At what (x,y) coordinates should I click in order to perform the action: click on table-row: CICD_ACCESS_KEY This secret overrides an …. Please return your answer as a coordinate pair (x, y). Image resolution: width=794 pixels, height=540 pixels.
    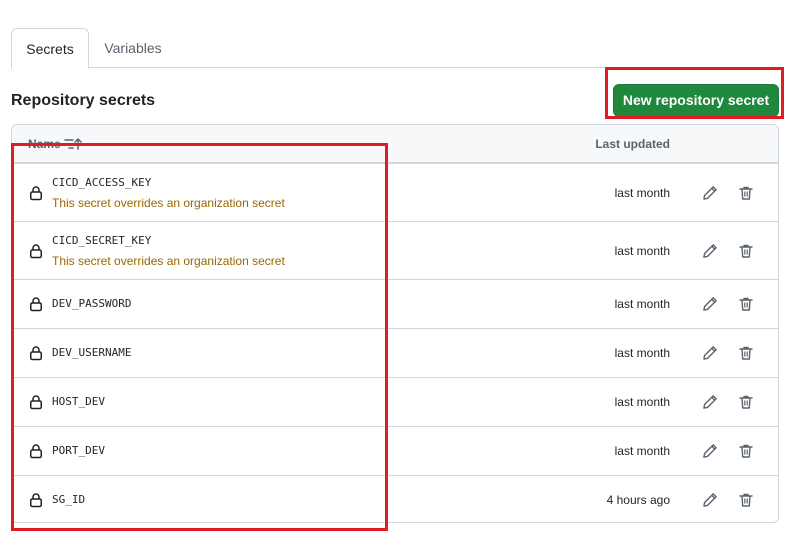
    Looking at the image, I should click on (395, 192).